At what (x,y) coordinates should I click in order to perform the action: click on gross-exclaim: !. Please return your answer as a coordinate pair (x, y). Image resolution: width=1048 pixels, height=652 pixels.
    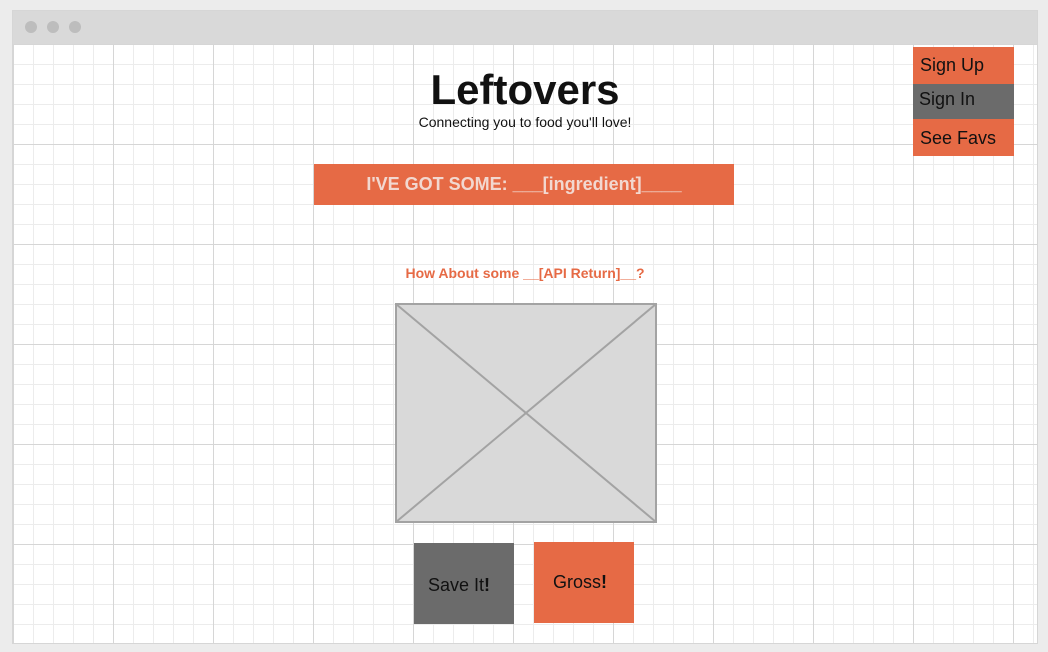
    Looking at the image, I should click on (604, 582).